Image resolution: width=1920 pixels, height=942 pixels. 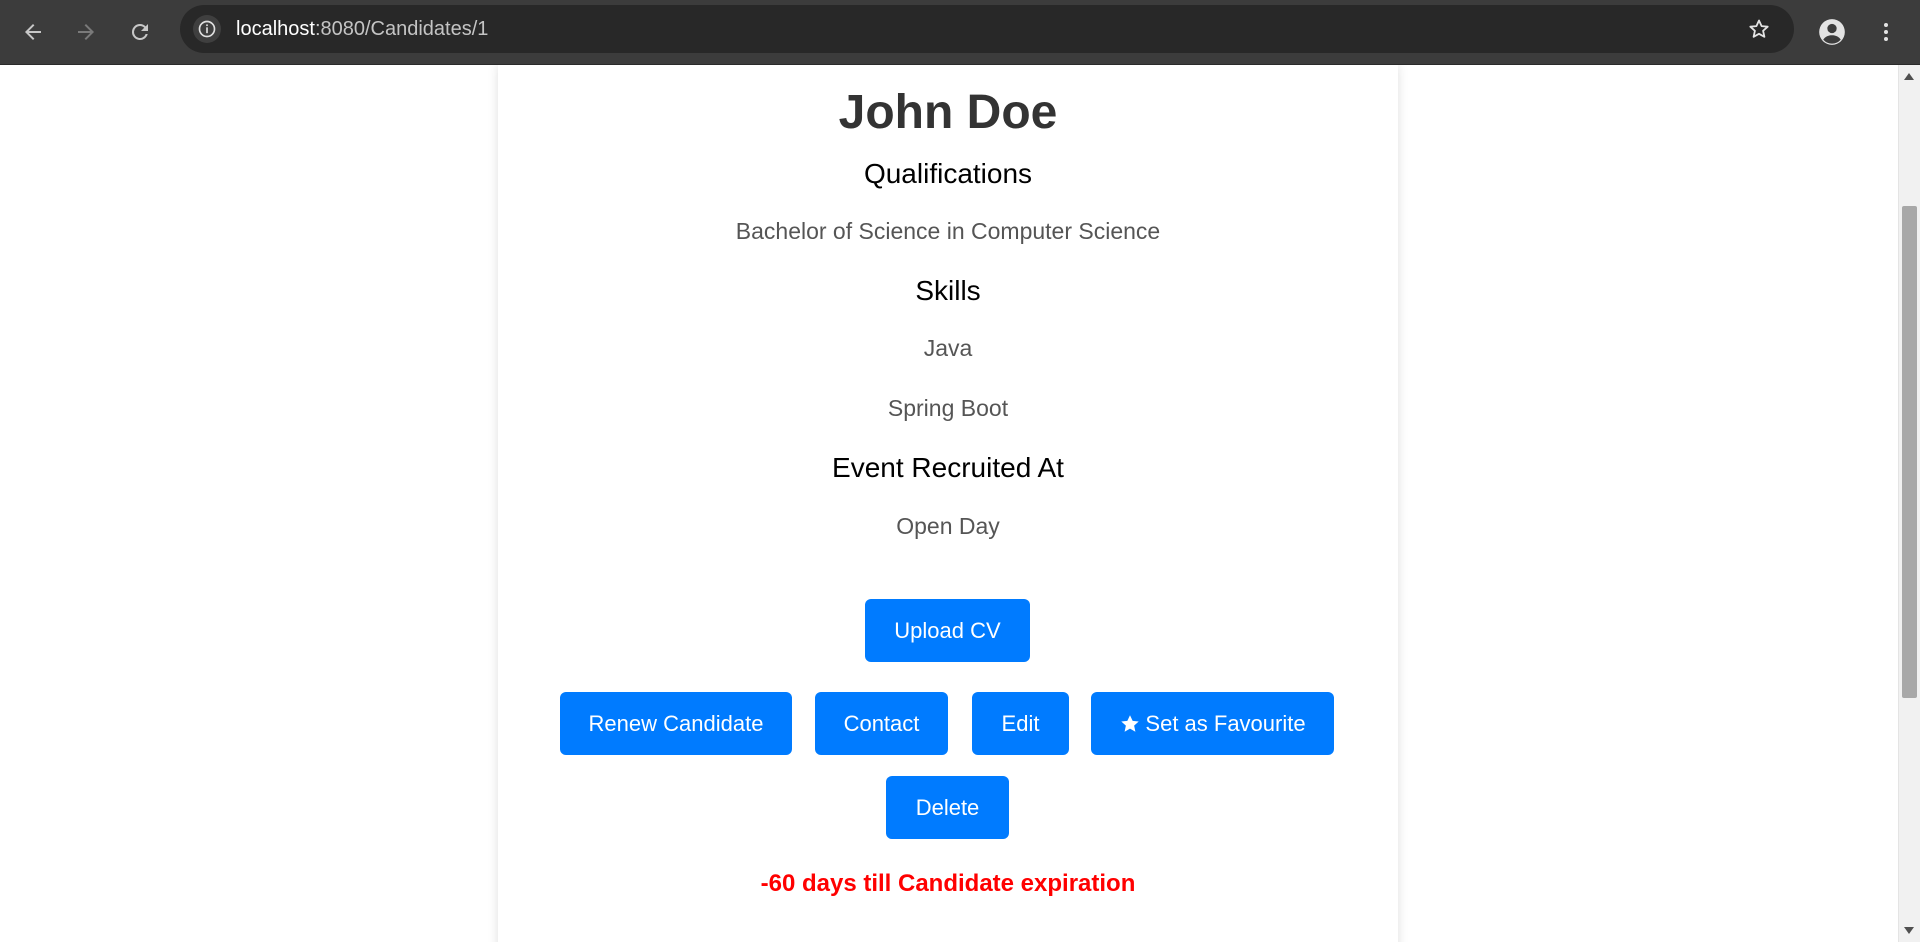 I want to click on delete-button: Delete, so click(x=947, y=807).